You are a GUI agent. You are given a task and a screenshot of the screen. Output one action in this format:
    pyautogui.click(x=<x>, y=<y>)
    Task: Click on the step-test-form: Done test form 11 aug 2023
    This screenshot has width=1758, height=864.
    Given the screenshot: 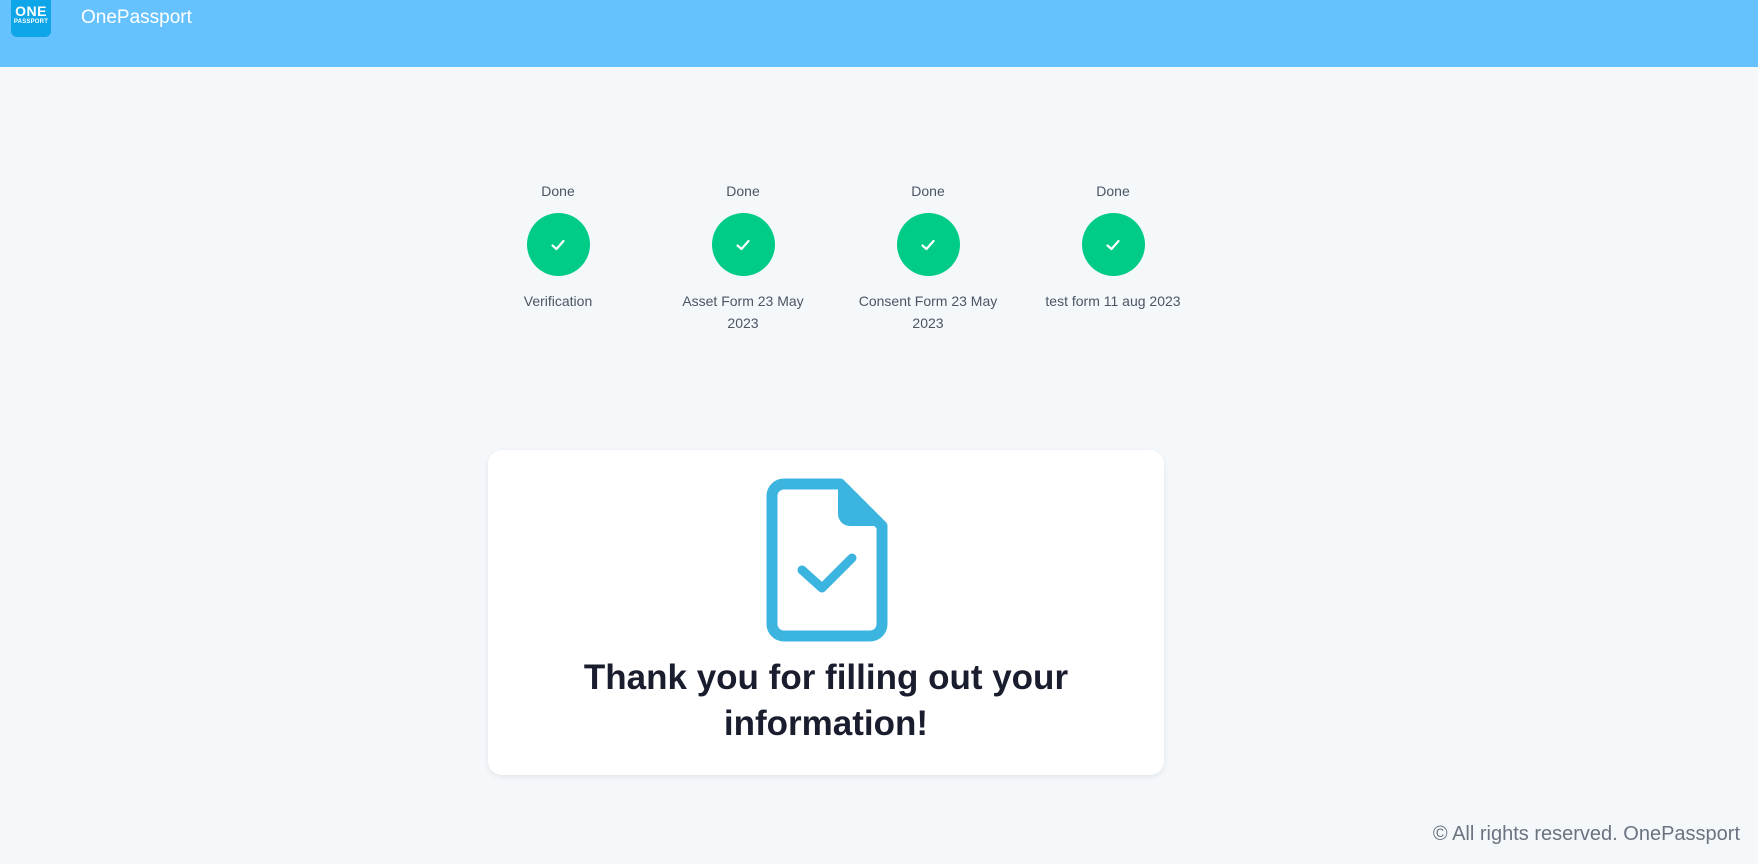 What is the action you would take?
    pyautogui.click(x=1113, y=246)
    